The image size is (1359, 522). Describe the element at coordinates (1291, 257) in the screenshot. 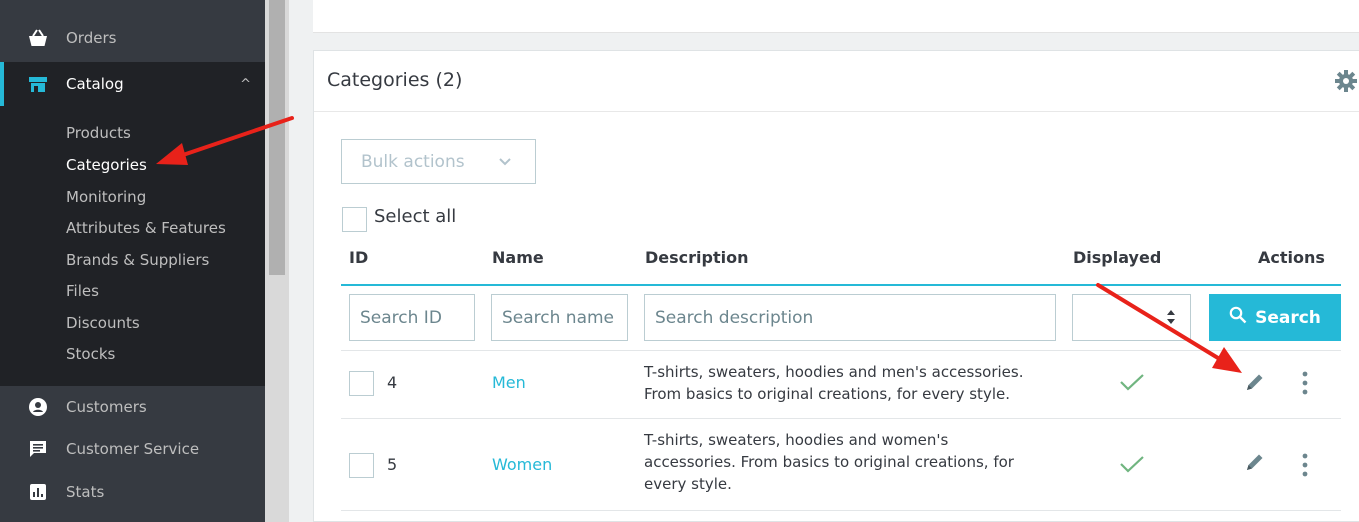

I see `column-header-actions: Actions` at that location.